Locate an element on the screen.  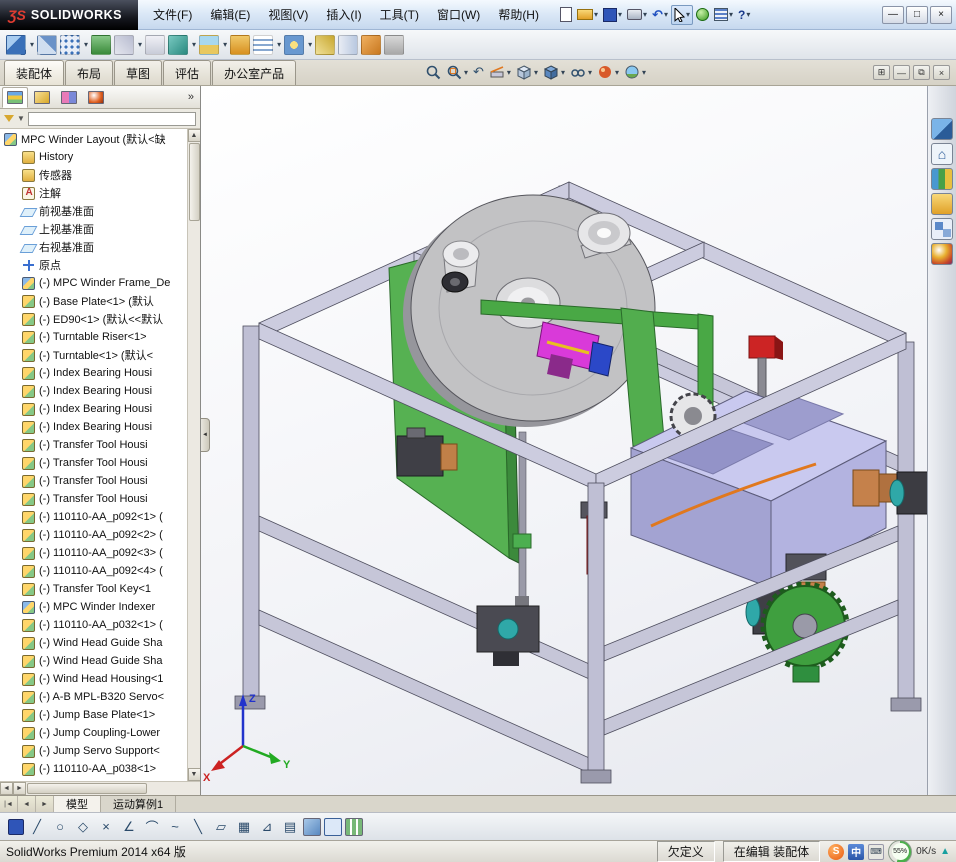
help-button is located at coordinates (744, 15).